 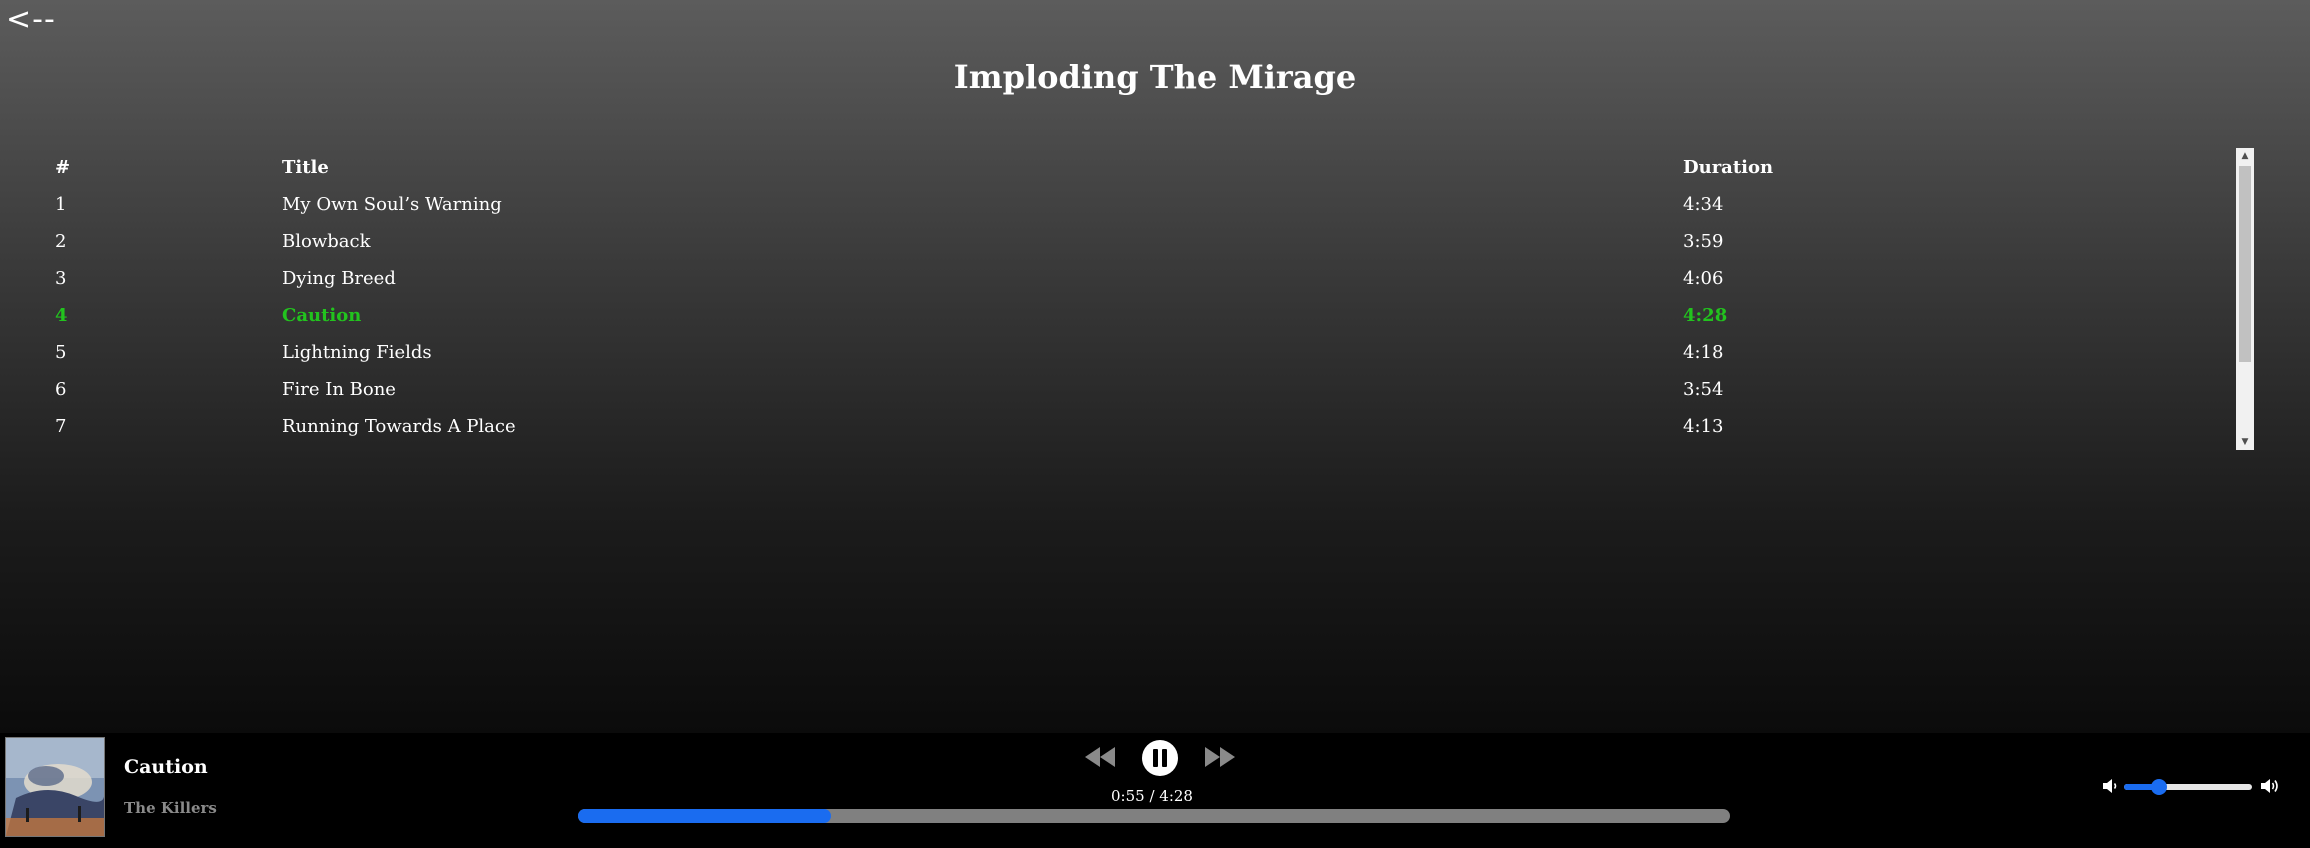 What do you see at coordinates (1145, 352) in the screenshot?
I see `track-row: 5 Lightning Fields 4:18` at bounding box center [1145, 352].